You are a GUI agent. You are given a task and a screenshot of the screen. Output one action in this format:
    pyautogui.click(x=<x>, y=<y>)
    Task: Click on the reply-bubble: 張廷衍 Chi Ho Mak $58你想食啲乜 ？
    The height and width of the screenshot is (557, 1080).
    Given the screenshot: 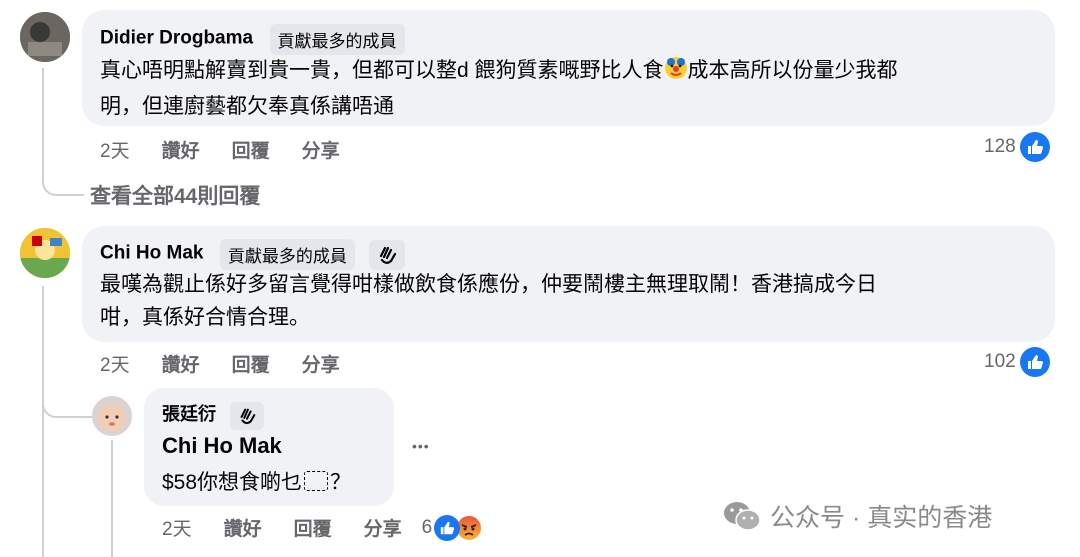 What is the action you would take?
    pyautogui.click(x=269, y=447)
    